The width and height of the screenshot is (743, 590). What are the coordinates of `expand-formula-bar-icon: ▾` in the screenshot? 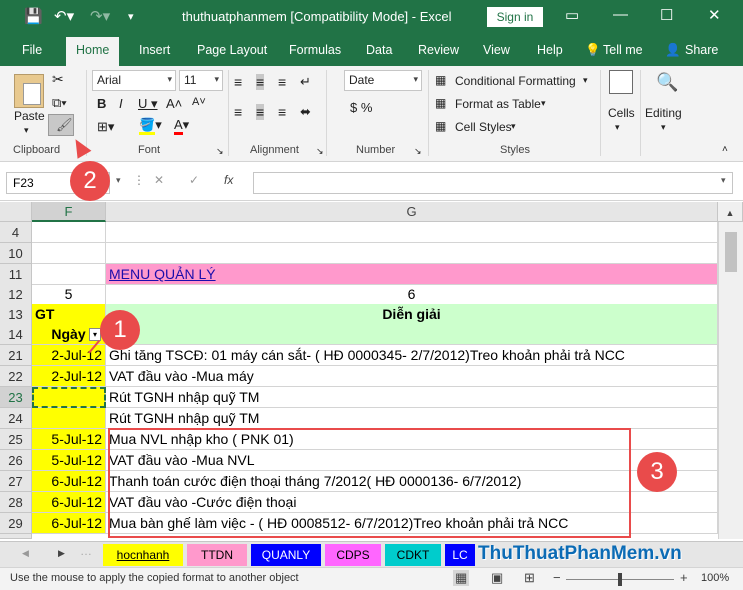 It's located at (723, 180).